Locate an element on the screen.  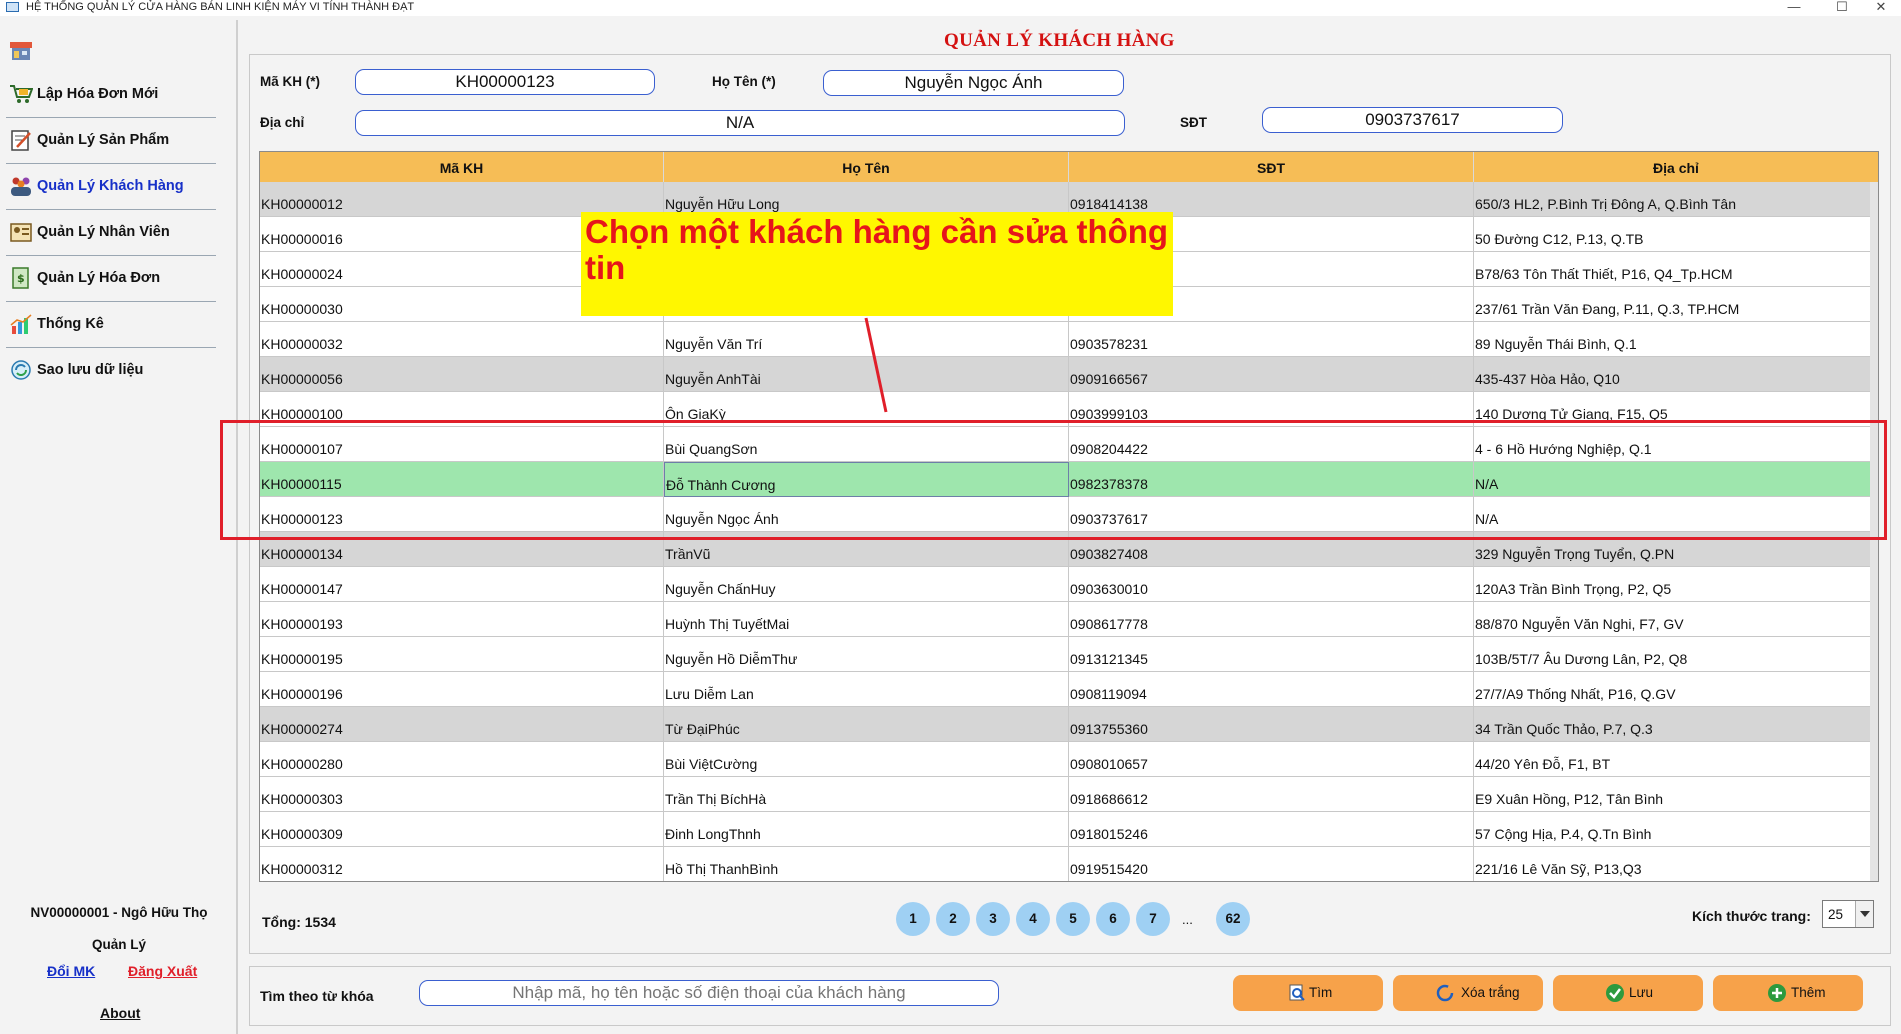
cell-customer-name: Hồ Thị ThanhBình is located at coordinates (866, 864).